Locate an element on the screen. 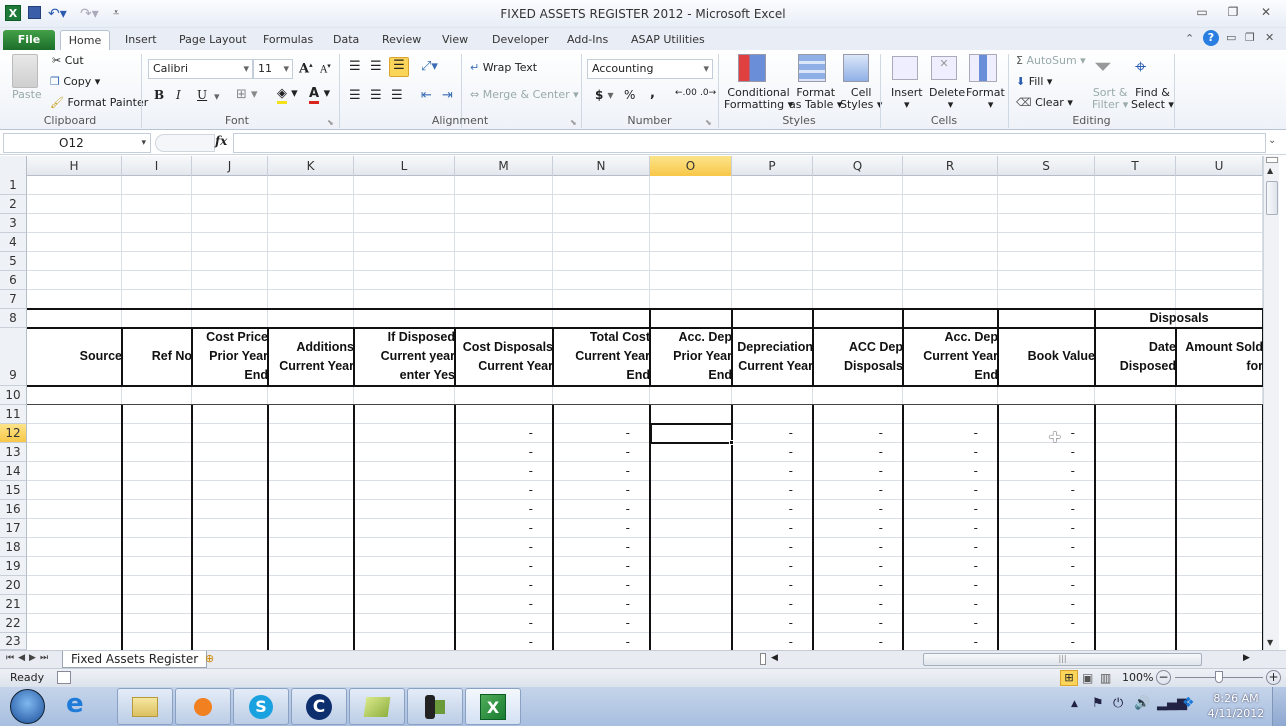 The height and width of the screenshot is (726, 1286). column-header-s: S is located at coordinates (1046, 166).